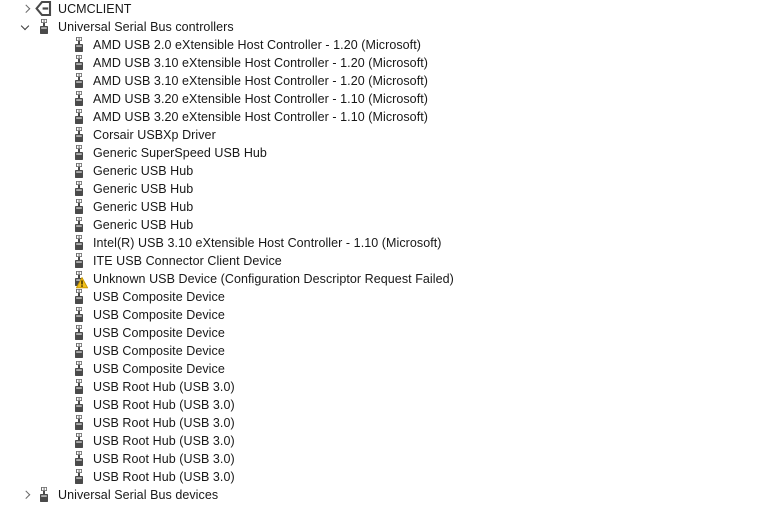 This screenshot has width=766, height=507. What do you see at coordinates (187, 261) in the screenshot?
I see `tree-node-label: ITE USB Connector Client Device` at bounding box center [187, 261].